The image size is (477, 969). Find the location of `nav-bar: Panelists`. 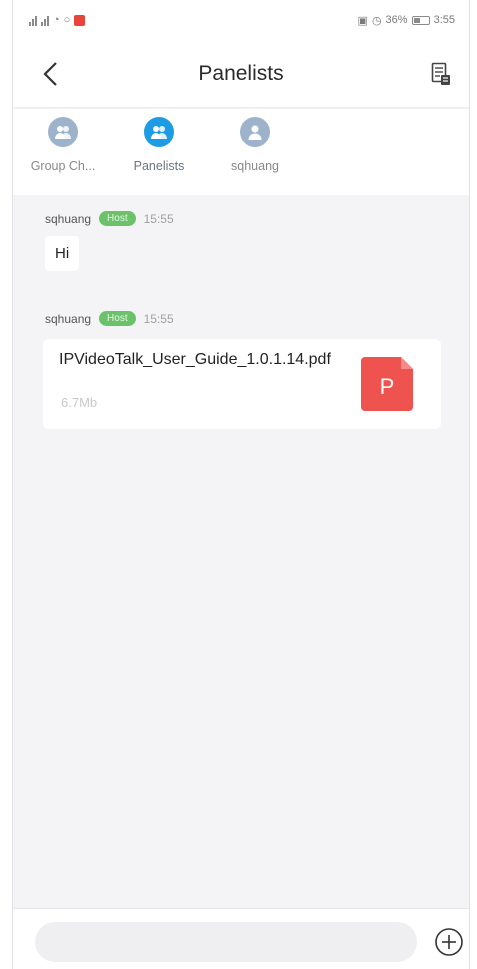

nav-bar: Panelists is located at coordinates (241, 74).